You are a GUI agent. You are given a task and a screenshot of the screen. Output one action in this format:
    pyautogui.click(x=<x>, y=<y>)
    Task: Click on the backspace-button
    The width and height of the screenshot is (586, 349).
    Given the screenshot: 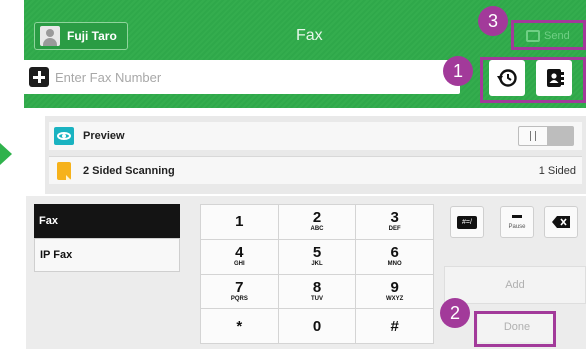 What is the action you would take?
    pyautogui.click(x=561, y=222)
    